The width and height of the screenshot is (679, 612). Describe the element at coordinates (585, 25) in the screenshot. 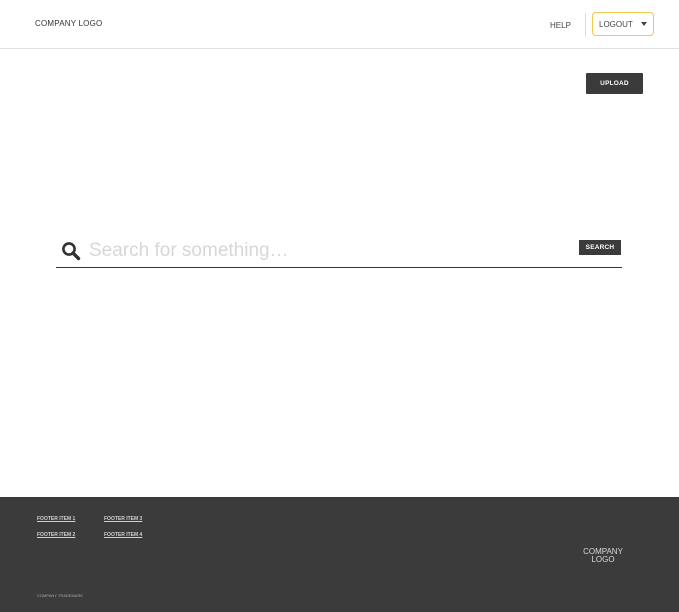

I see `header-divider` at that location.